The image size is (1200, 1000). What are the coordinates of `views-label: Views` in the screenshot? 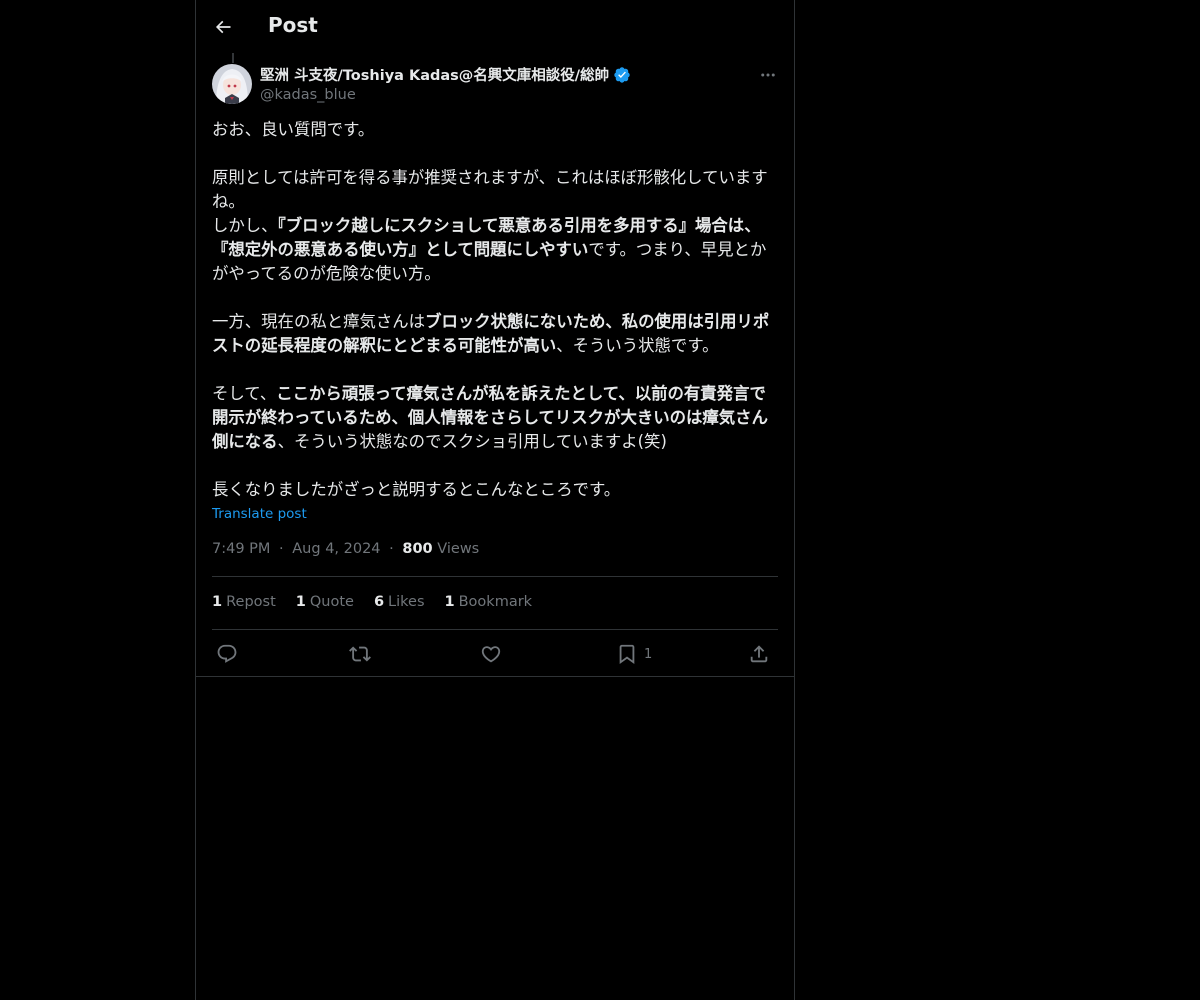 It's located at (458, 549).